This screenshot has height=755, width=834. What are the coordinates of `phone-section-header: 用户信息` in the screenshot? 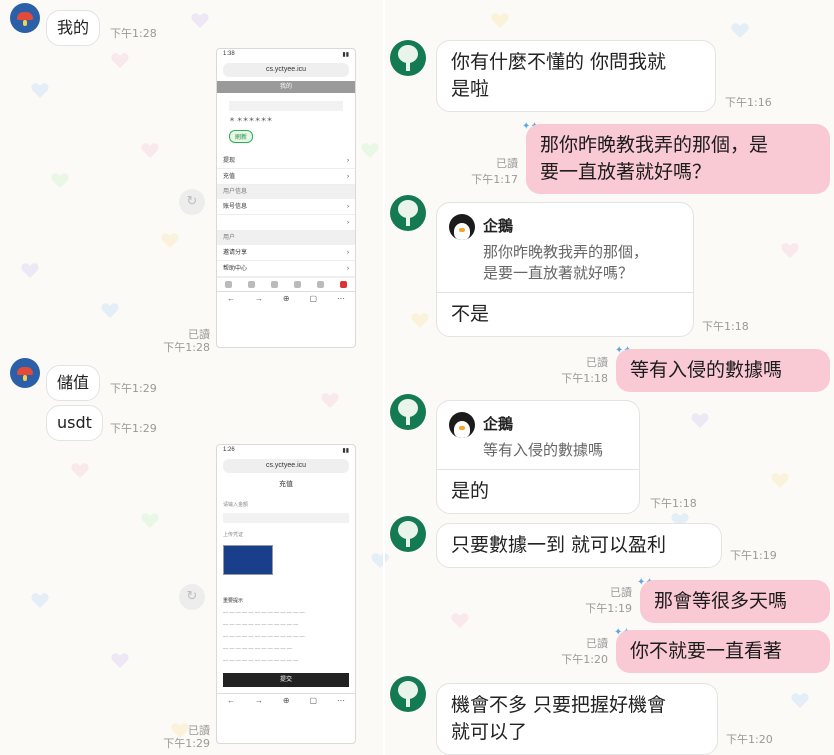 It's located at (286, 192).